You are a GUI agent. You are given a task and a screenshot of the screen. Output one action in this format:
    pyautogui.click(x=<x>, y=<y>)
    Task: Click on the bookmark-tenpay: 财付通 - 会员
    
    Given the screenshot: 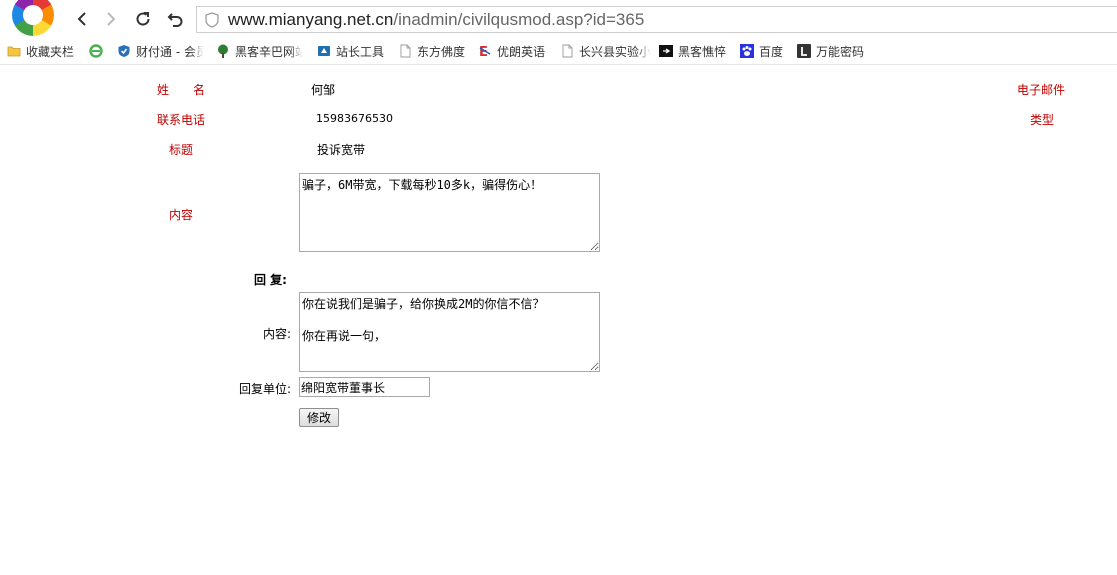 What is the action you would take?
    pyautogui.click(x=160, y=51)
    